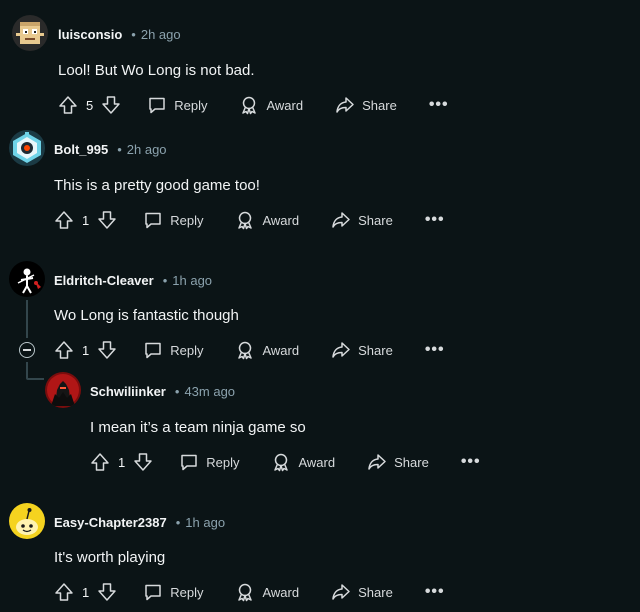 The width and height of the screenshot is (640, 612). What do you see at coordinates (110, 149) in the screenshot?
I see `comment-meta: Bolt_995 • 2h ago` at bounding box center [110, 149].